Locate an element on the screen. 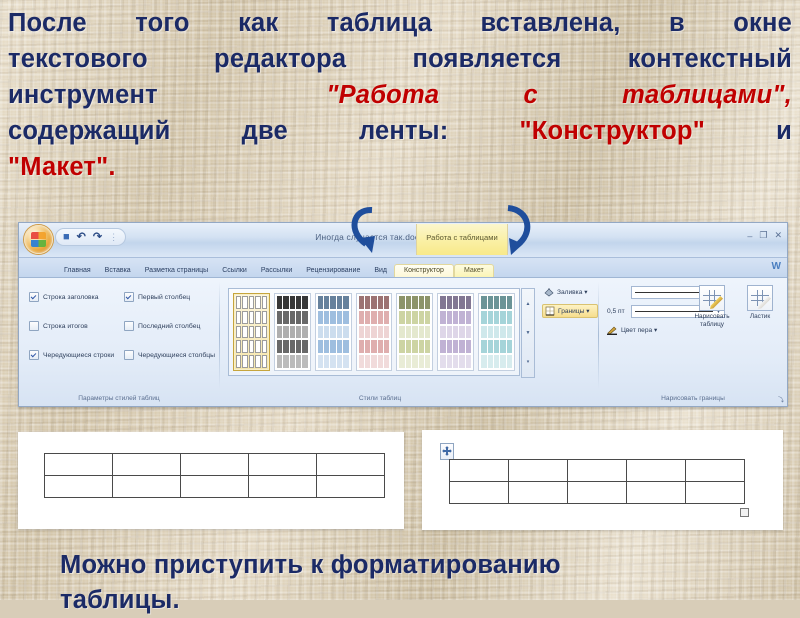 The image size is (800, 618). checkbox-row-4: Последний столбец is located at coordinates (171, 326).